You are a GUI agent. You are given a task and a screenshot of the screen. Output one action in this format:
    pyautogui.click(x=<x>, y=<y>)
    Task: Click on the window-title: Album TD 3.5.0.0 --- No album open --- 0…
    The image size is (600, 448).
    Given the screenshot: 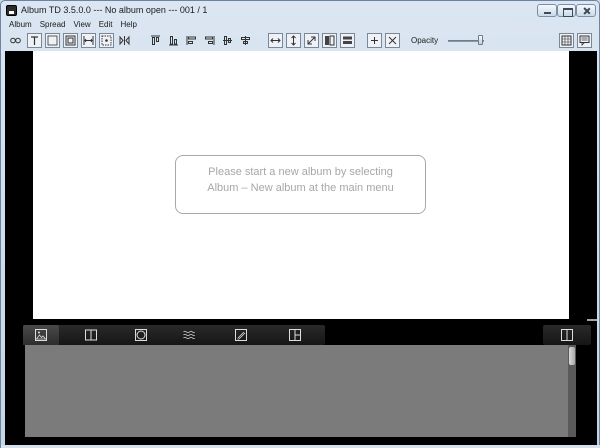 What is the action you would take?
    pyautogui.click(x=114, y=10)
    